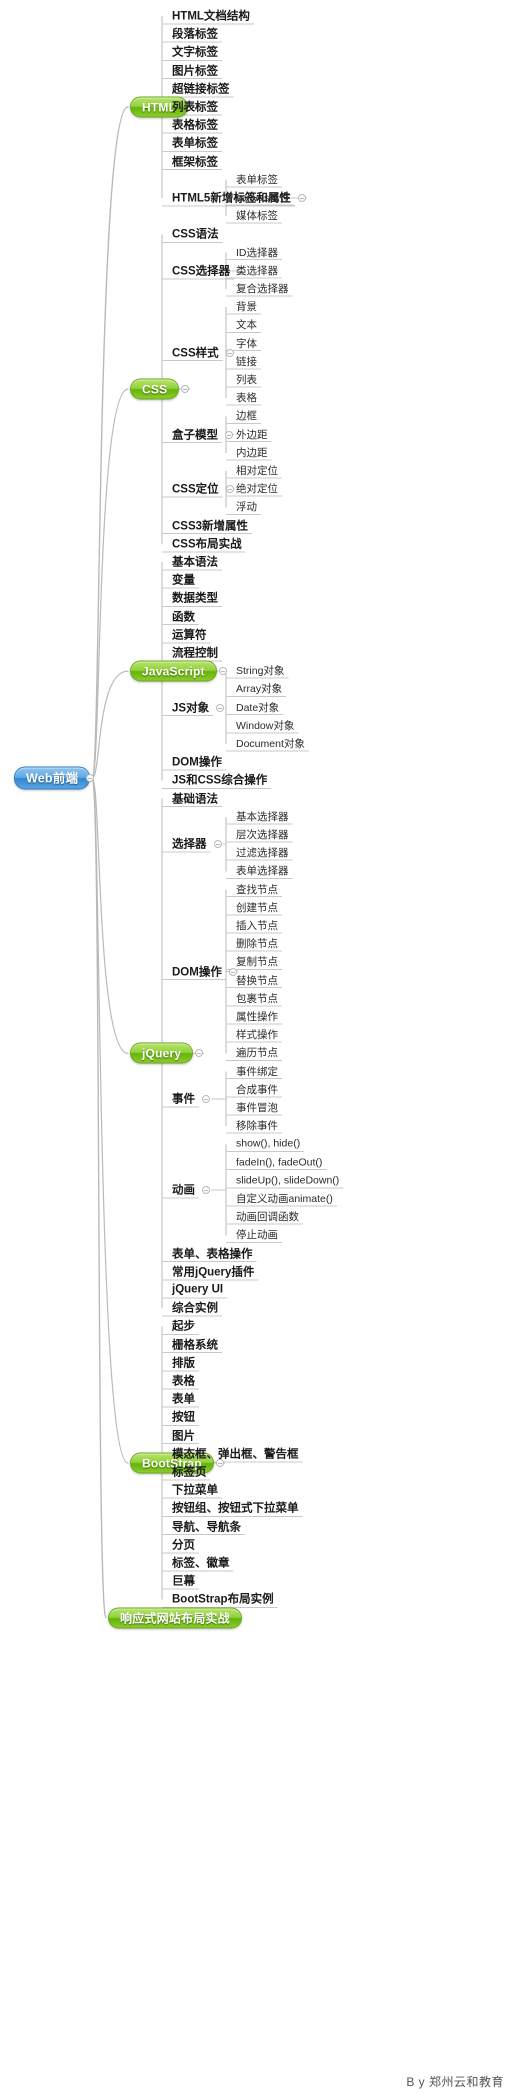 Image resolution: width=510 pixels, height=2094 pixels. What do you see at coordinates (257, 180) in the screenshot?
I see `subtopic-0-9-0: 表单标签` at bounding box center [257, 180].